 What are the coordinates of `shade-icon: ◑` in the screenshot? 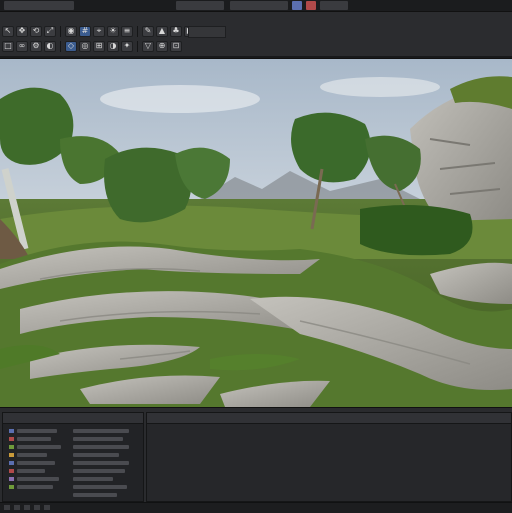 It's located at (113, 45).